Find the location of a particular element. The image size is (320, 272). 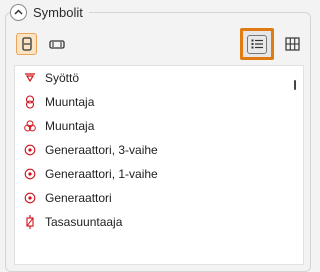

symbol-label: Generaattori, 1-vaihe is located at coordinates (101, 174).